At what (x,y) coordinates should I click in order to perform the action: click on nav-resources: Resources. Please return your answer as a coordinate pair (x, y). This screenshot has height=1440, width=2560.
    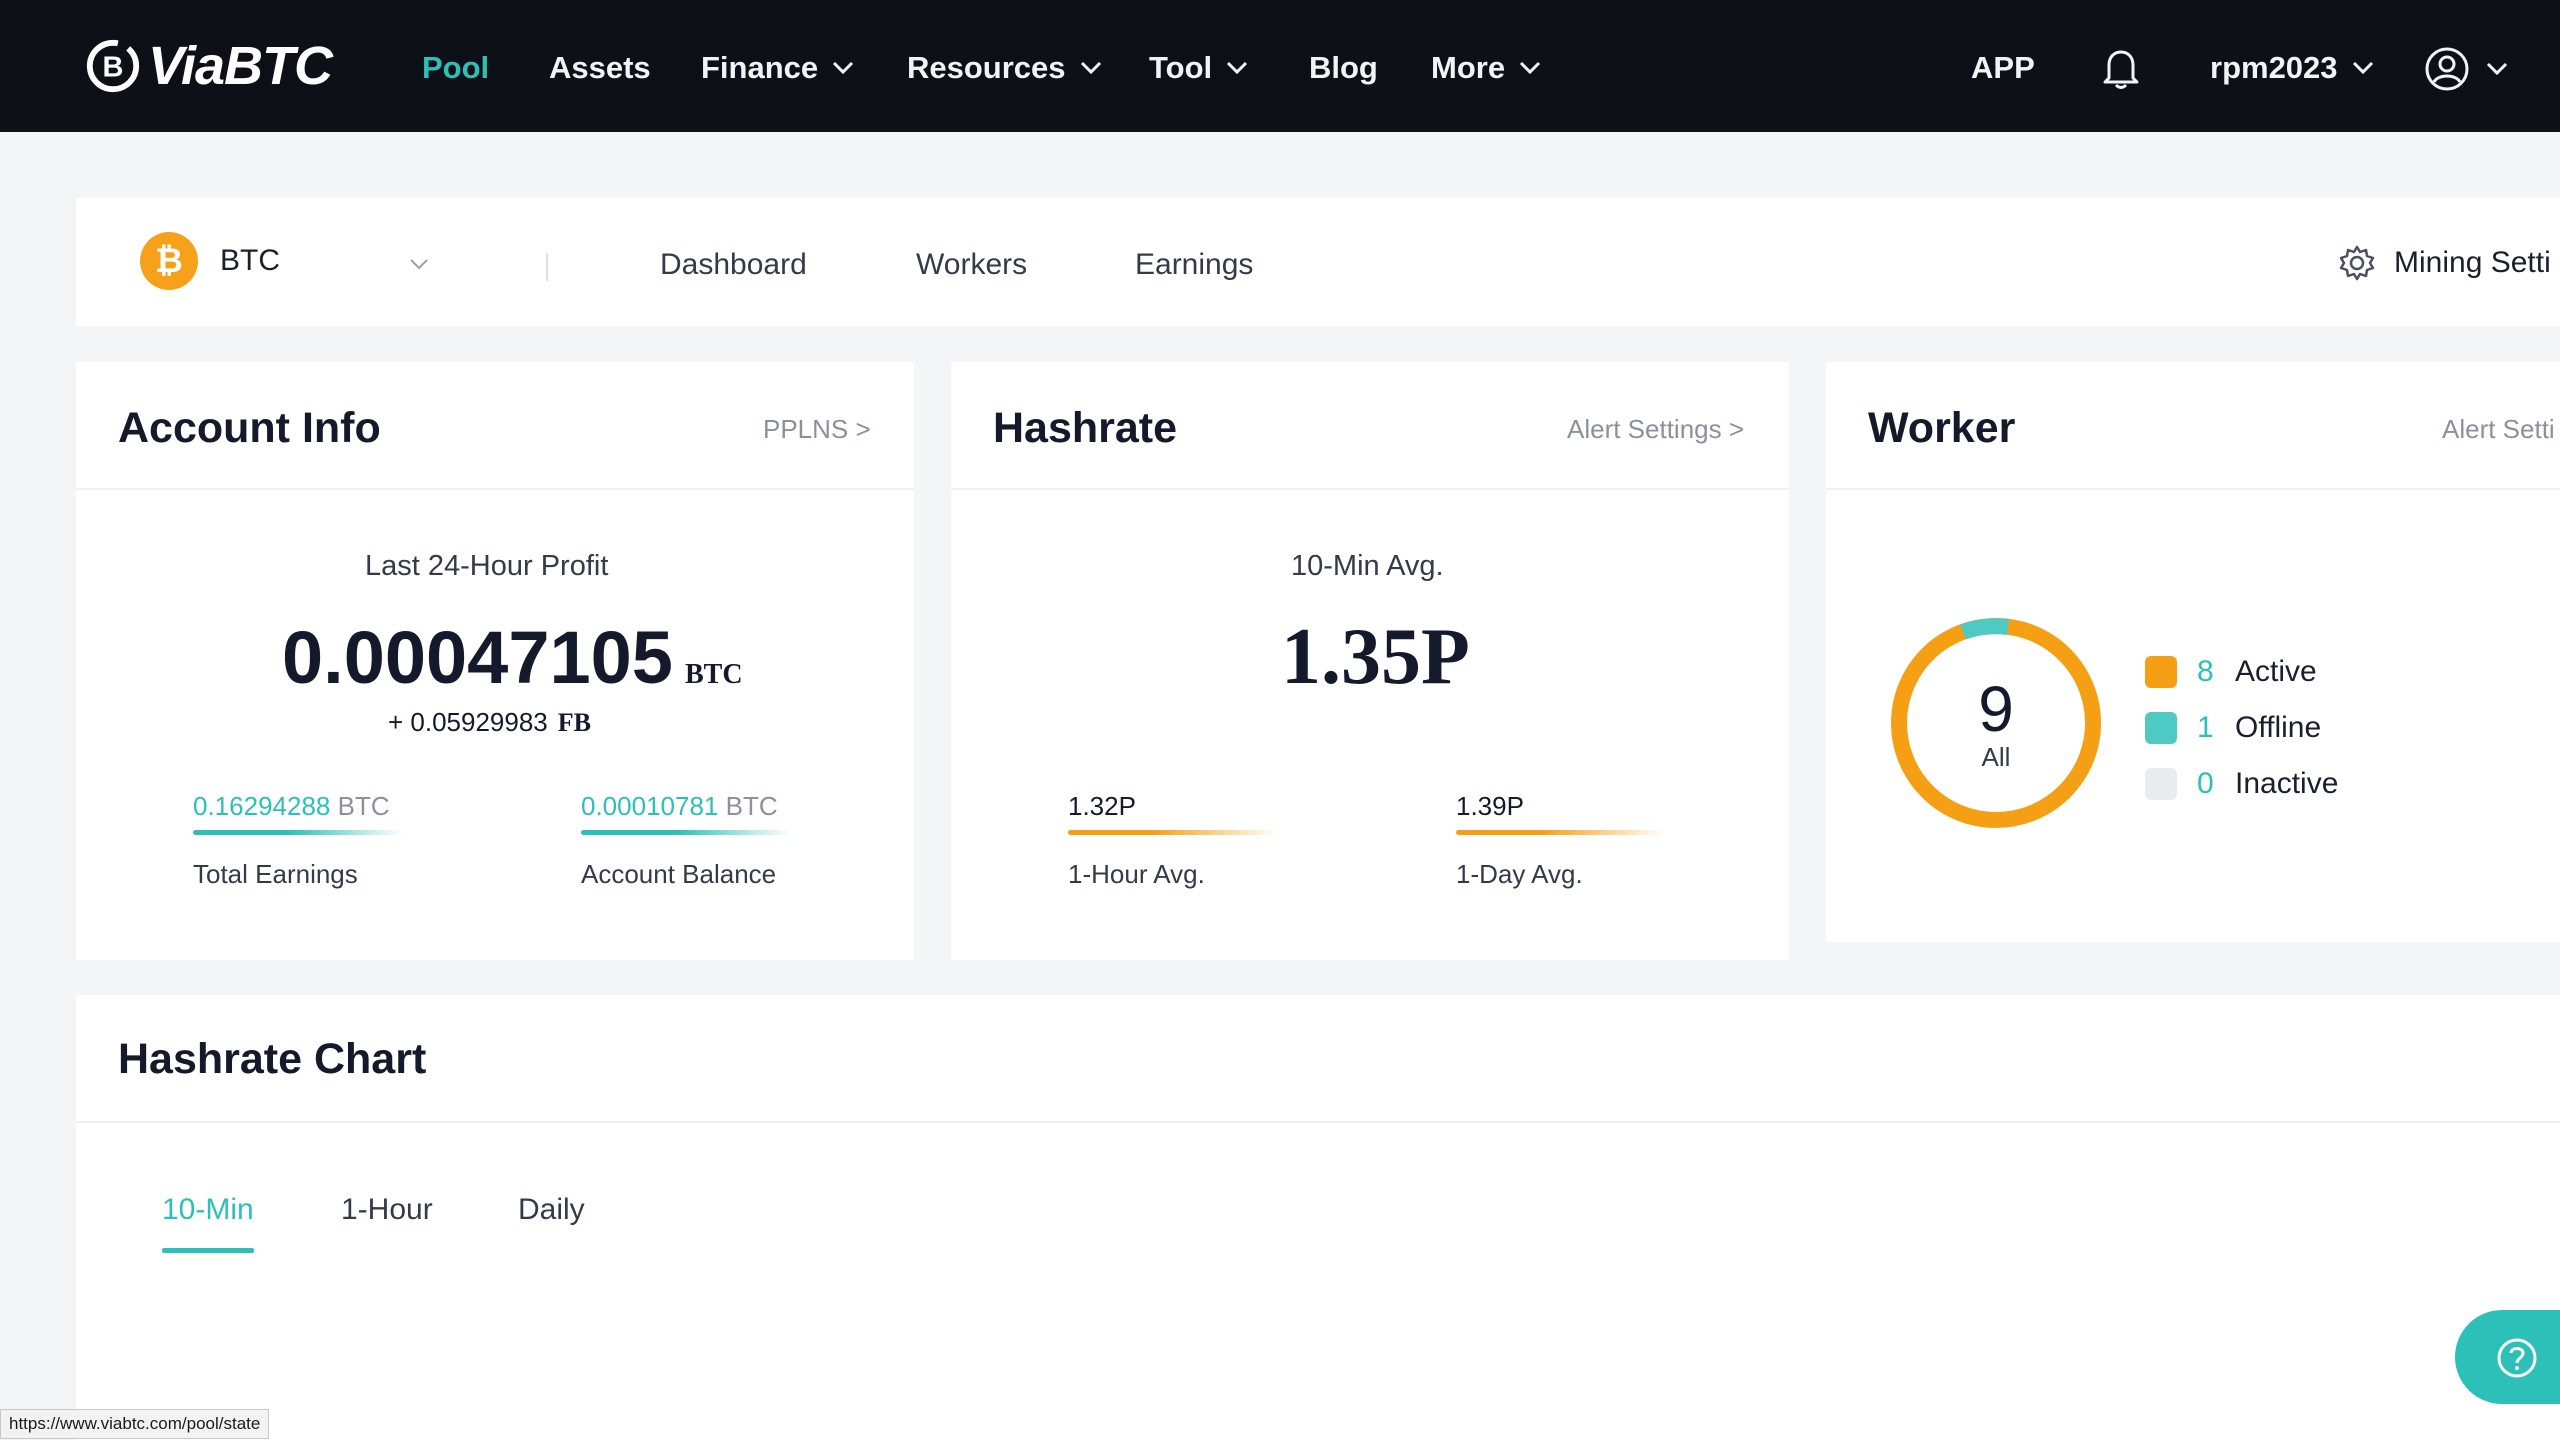
    Looking at the image, I should click on (1004, 68).